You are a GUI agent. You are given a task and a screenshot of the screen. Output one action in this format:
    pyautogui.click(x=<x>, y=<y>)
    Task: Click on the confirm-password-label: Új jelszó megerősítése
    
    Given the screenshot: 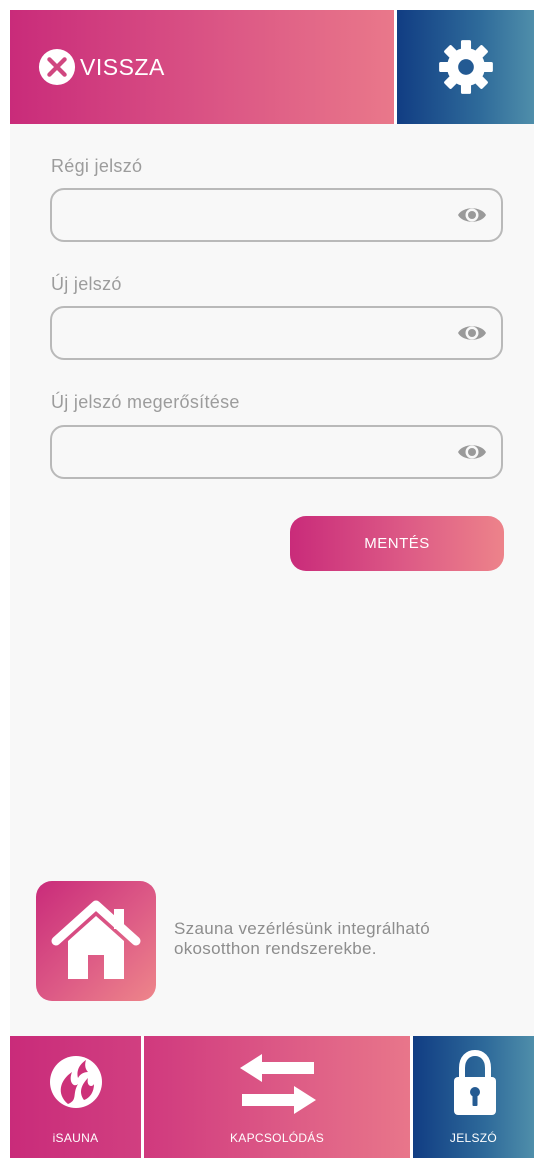 What is the action you would take?
    pyautogui.click(x=145, y=402)
    